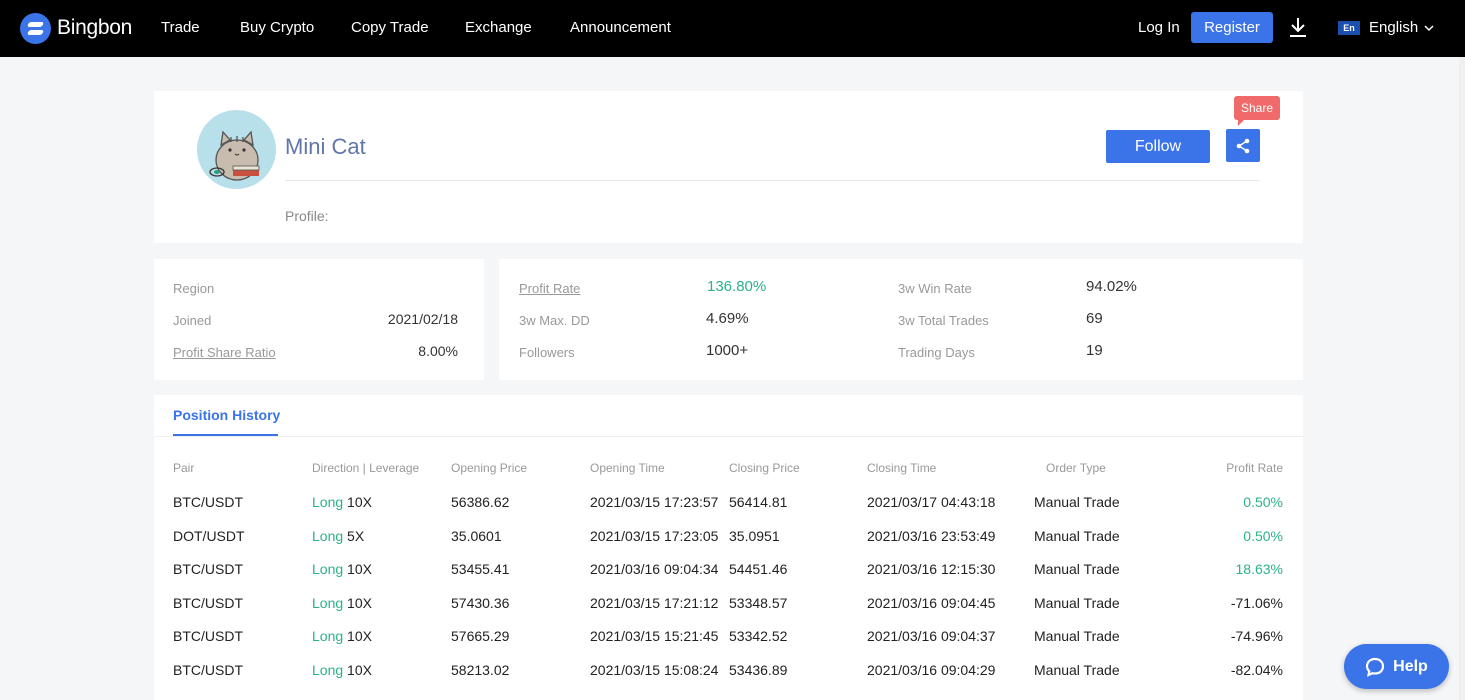 Image resolution: width=1465 pixels, height=700 pixels. What do you see at coordinates (1257, 111) in the screenshot?
I see `share-tooltip: Share` at bounding box center [1257, 111].